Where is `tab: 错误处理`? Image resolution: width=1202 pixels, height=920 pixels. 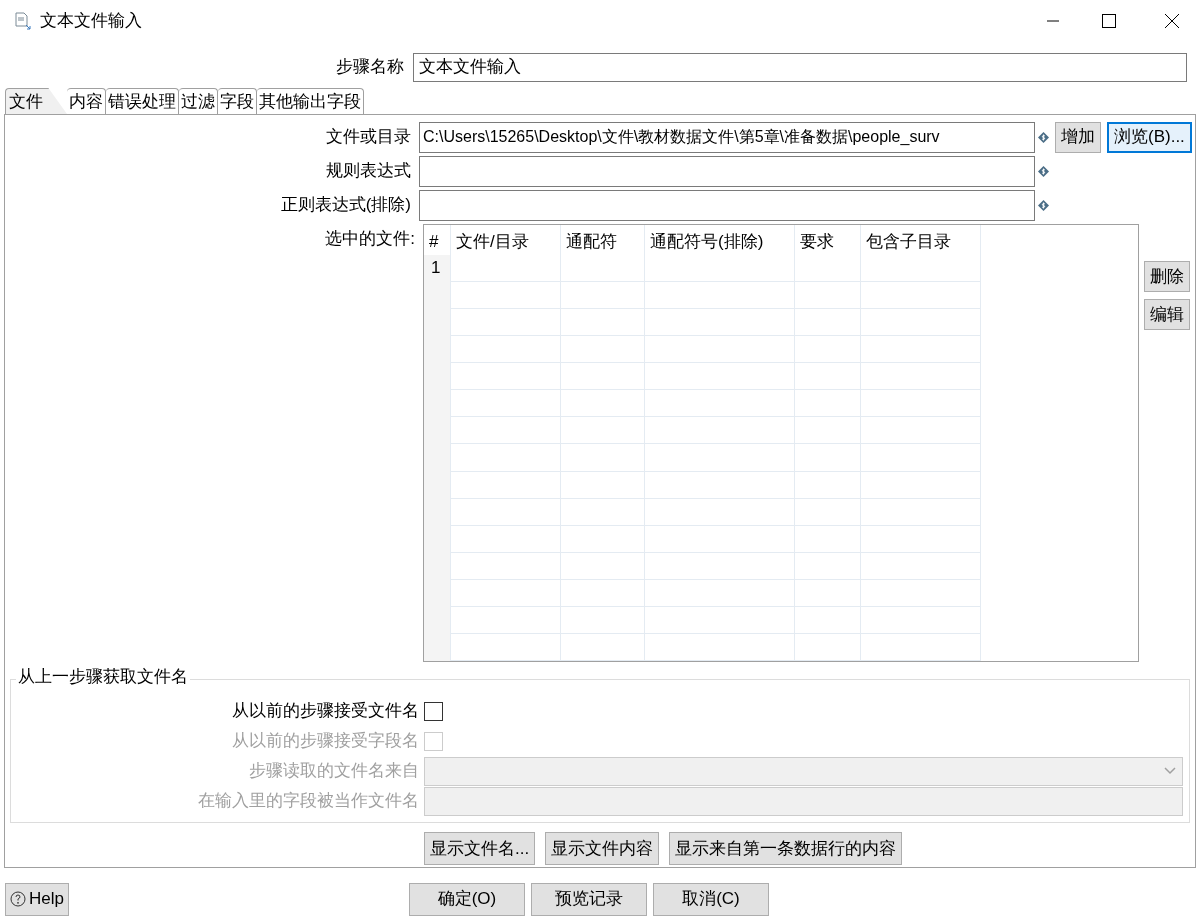 tab: 错误处理 is located at coordinates (142, 101).